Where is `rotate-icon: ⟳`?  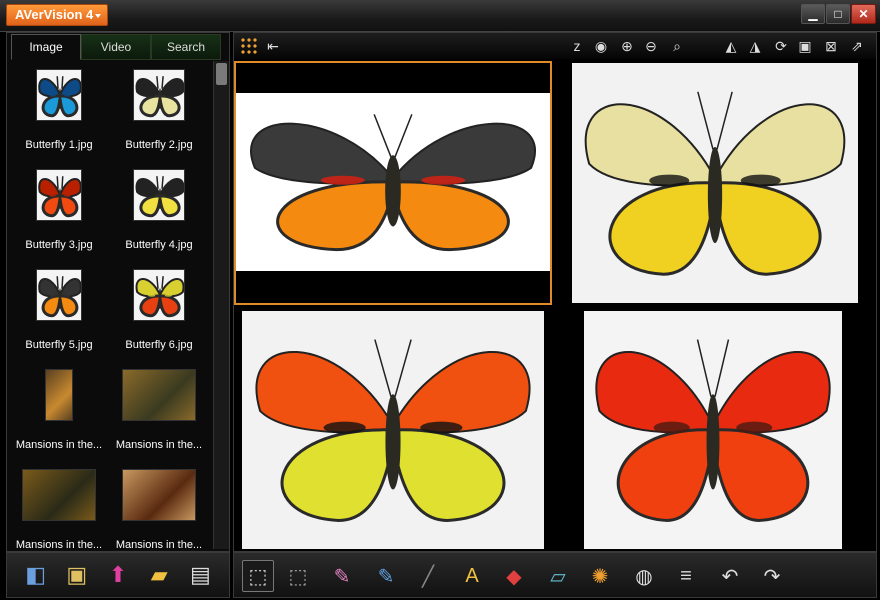
rotate-icon: ⟳ is located at coordinates (781, 46).